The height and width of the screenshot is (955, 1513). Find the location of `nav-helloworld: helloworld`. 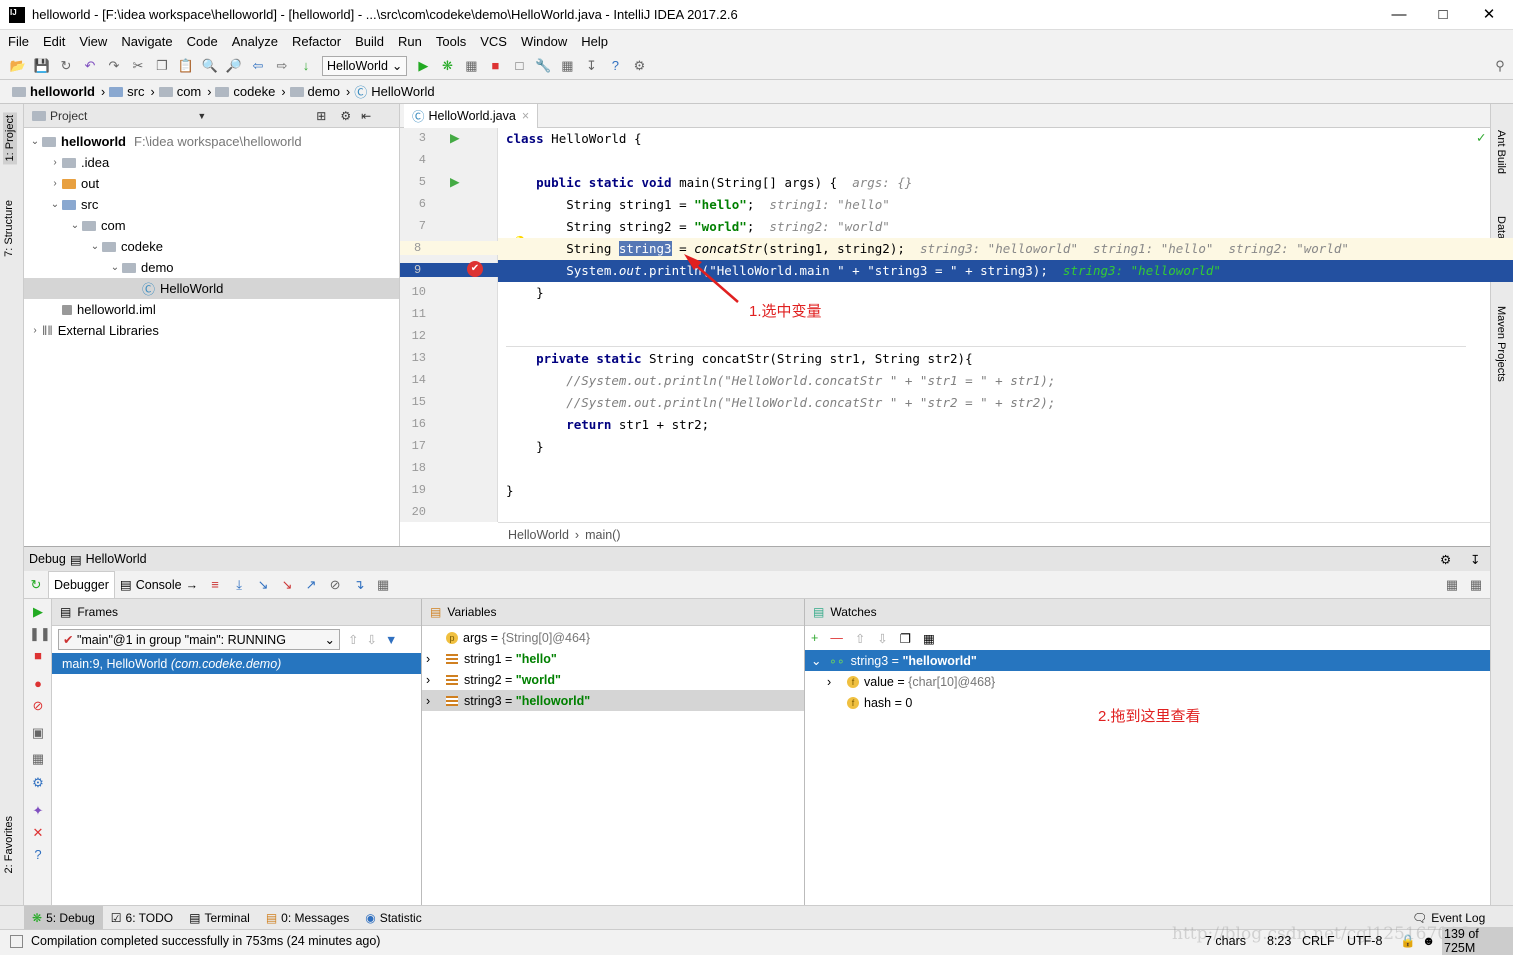

nav-helloworld: helloworld is located at coordinates (54, 91).